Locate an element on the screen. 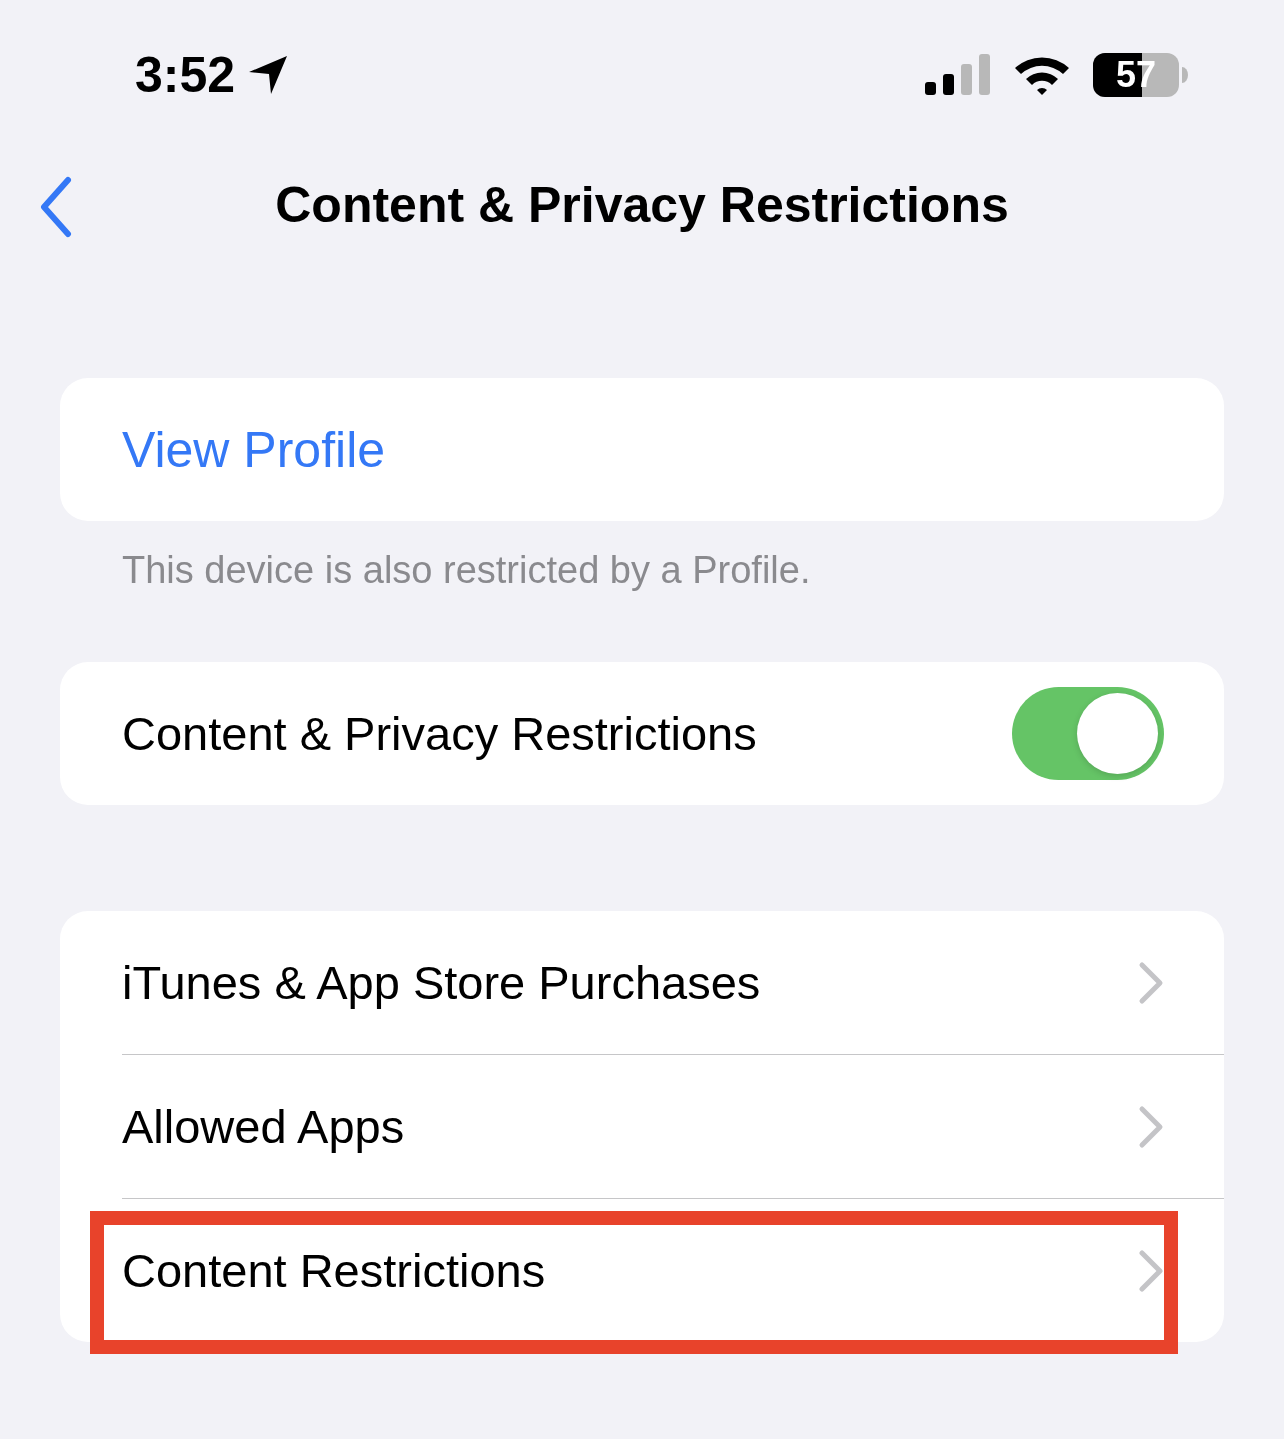  row-label: Content Restrictions is located at coordinates (334, 1270).